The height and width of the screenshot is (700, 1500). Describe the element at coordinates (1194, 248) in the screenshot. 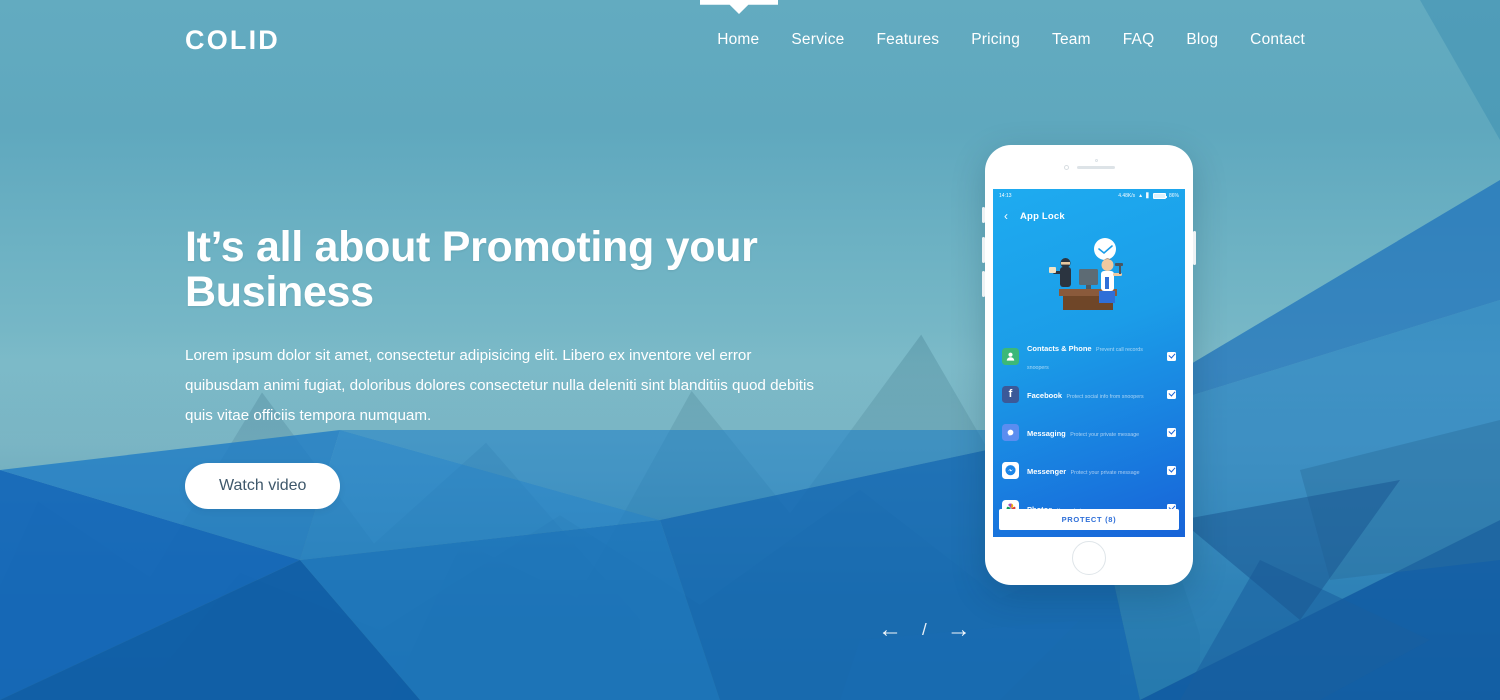

I see `phone-power-button` at that location.